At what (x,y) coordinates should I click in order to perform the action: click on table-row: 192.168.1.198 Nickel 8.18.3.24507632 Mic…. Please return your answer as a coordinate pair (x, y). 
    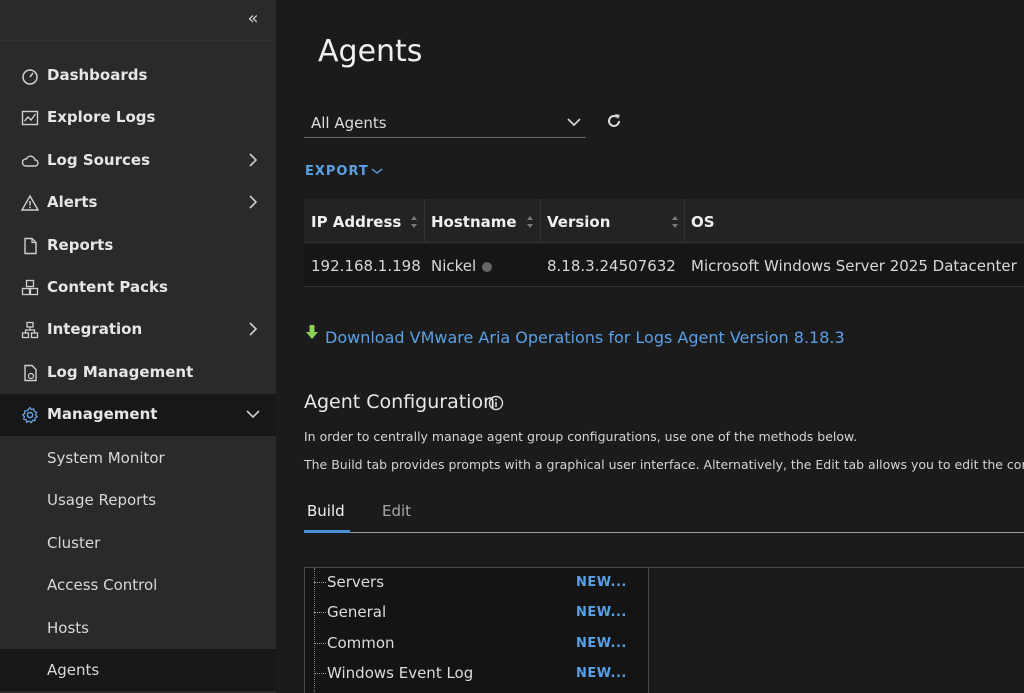
    Looking at the image, I should click on (664, 265).